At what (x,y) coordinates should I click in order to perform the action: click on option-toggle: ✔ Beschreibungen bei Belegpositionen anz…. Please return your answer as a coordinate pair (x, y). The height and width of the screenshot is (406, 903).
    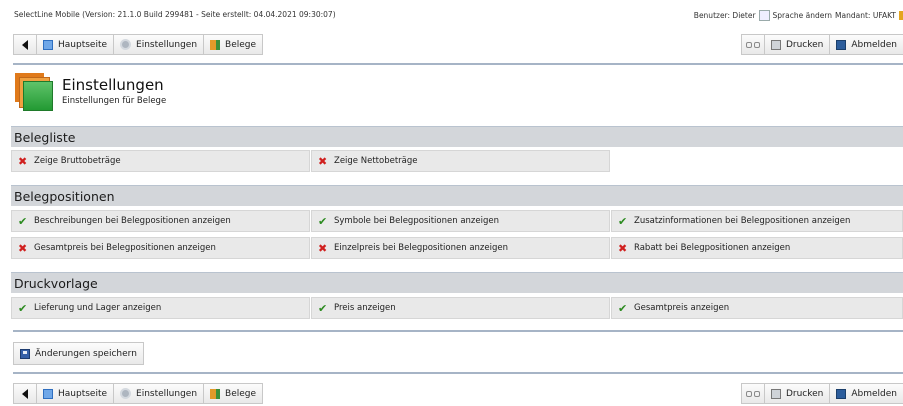
    Looking at the image, I should click on (160, 221).